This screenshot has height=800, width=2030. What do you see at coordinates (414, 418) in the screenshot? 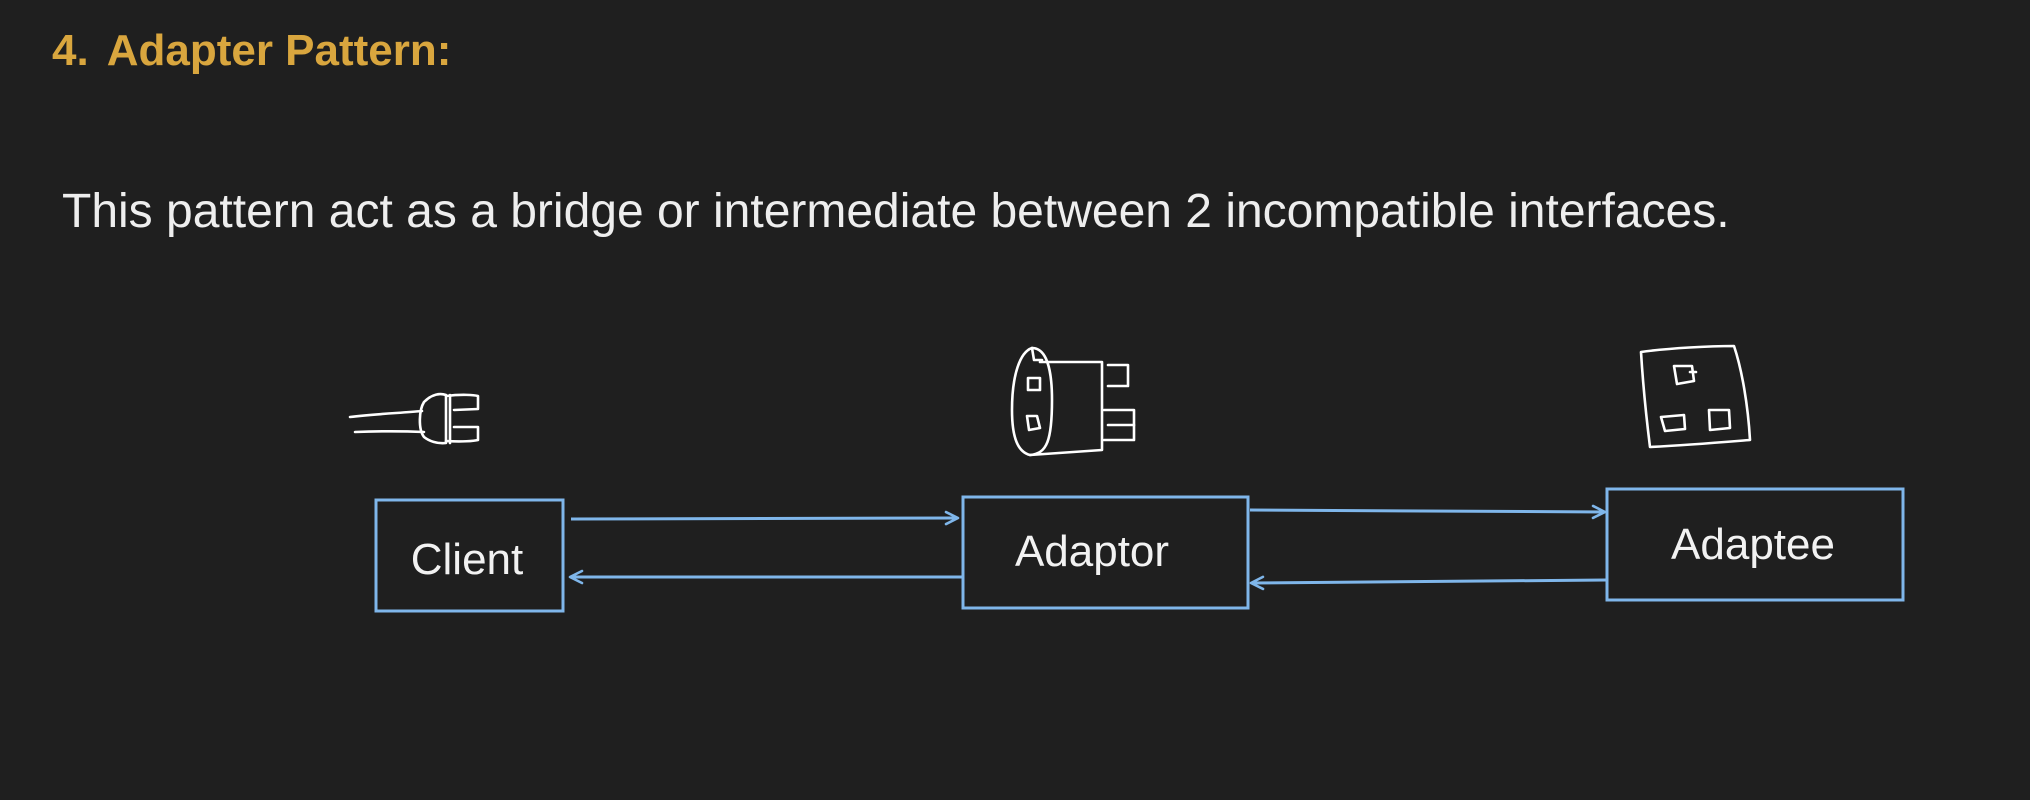
I see `plug-icon` at bounding box center [414, 418].